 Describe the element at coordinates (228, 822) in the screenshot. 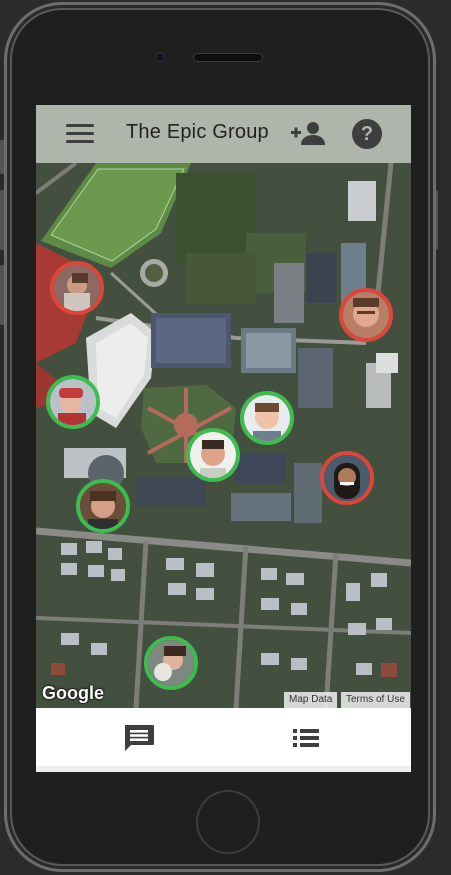

I see `home-button` at that location.